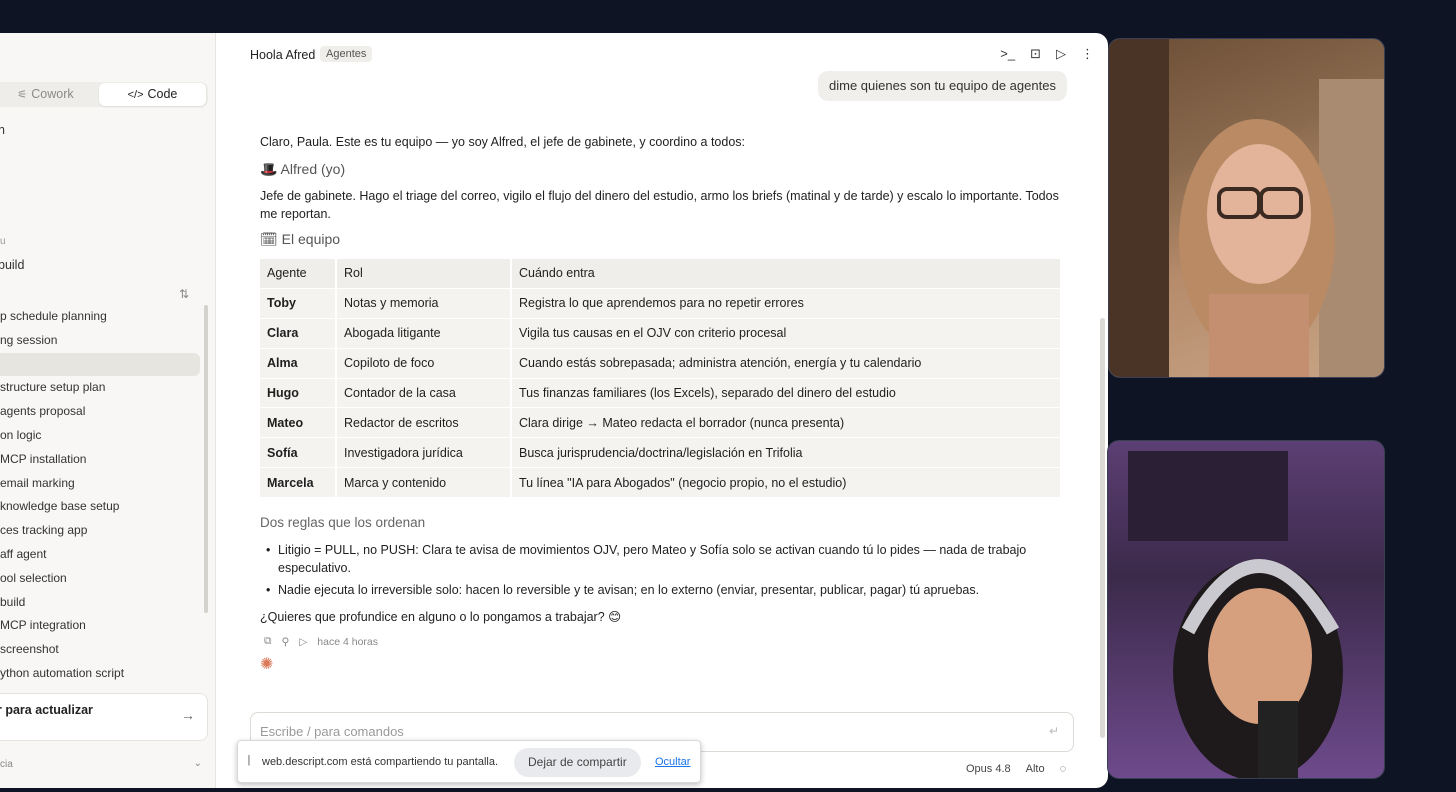 The width and height of the screenshot is (1456, 792). Describe the element at coordinates (424, 483) in the screenshot. I see `agent-role: Marca y contenido` at that location.